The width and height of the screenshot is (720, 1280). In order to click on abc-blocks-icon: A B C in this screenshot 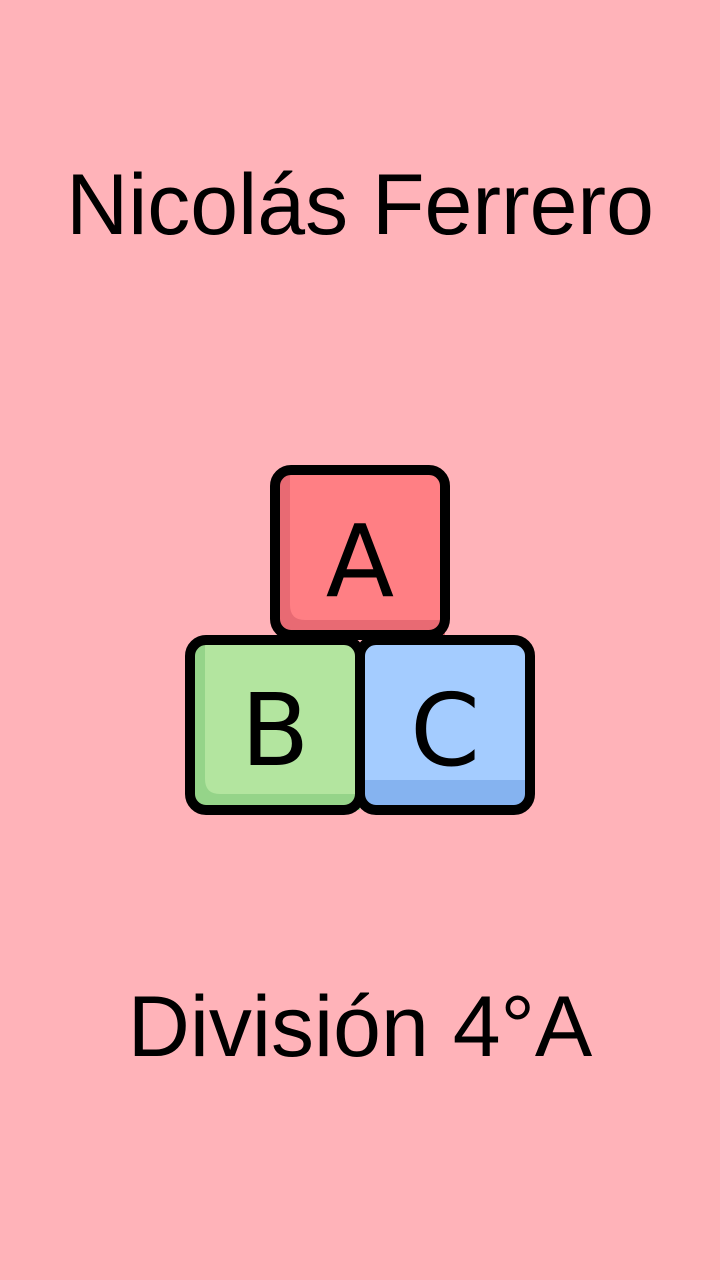, I will do `click(360, 640)`.